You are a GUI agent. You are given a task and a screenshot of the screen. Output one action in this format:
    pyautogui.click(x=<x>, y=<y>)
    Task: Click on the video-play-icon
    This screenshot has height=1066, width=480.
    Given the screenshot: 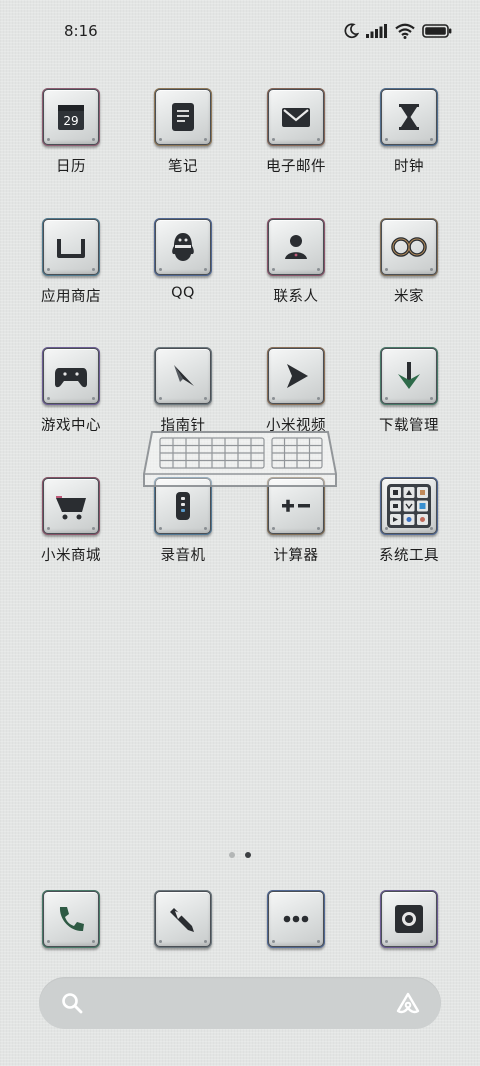 What is the action you would take?
    pyautogui.click(x=297, y=376)
    